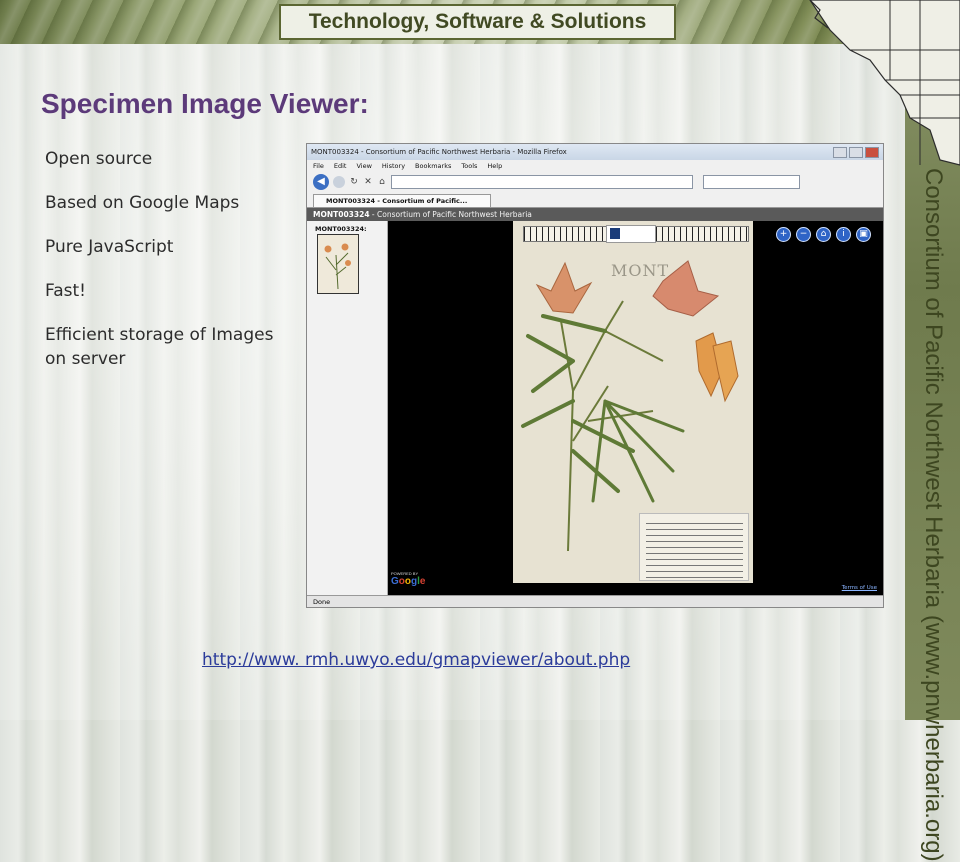 This screenshot has height=862, width=960. What do you see at coordinates (469, 166) in the screenshot?
I see `menu-tools: Tools` at bounding box center [469, 166].